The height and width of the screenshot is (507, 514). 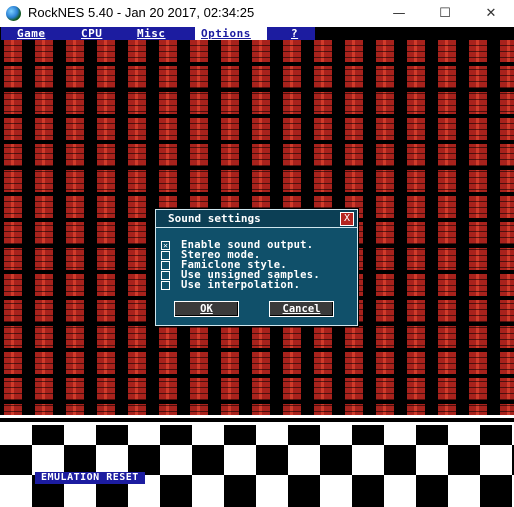 I want to click on menu-options: Options, so click(x=231, y=33).